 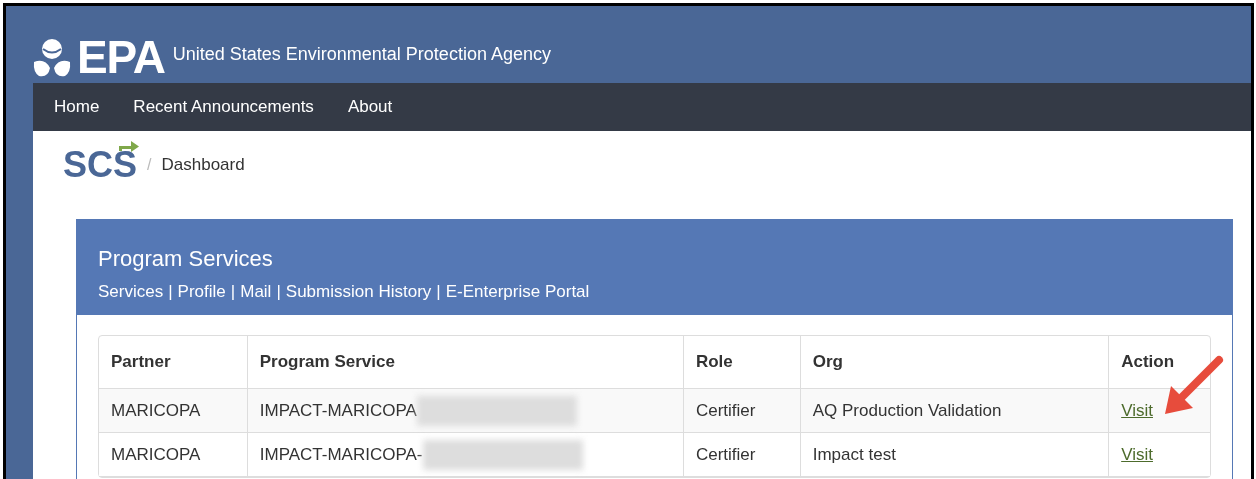 I want to click on nav-link: About, so click(x=370, y=107).